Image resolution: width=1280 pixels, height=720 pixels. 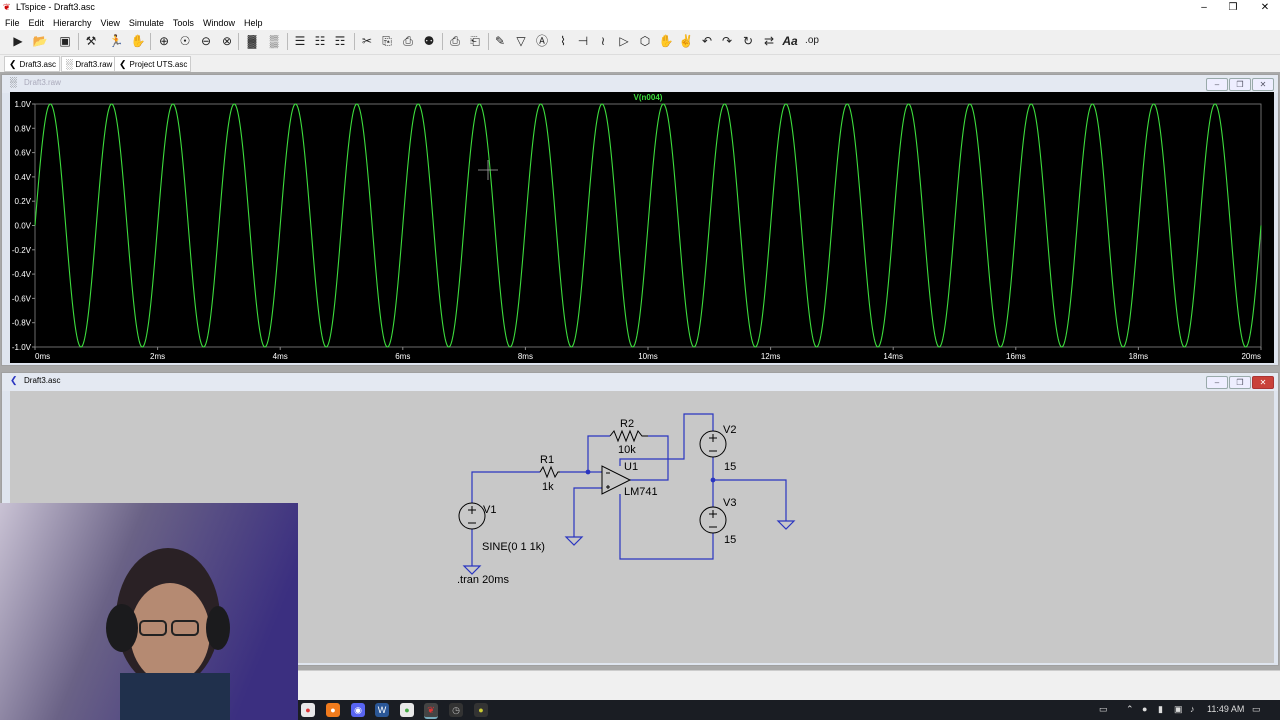 What do you see at coordinates (253, 22) in the screenshot?
I see `menu-help: Help` at bounding box center [253, 22].